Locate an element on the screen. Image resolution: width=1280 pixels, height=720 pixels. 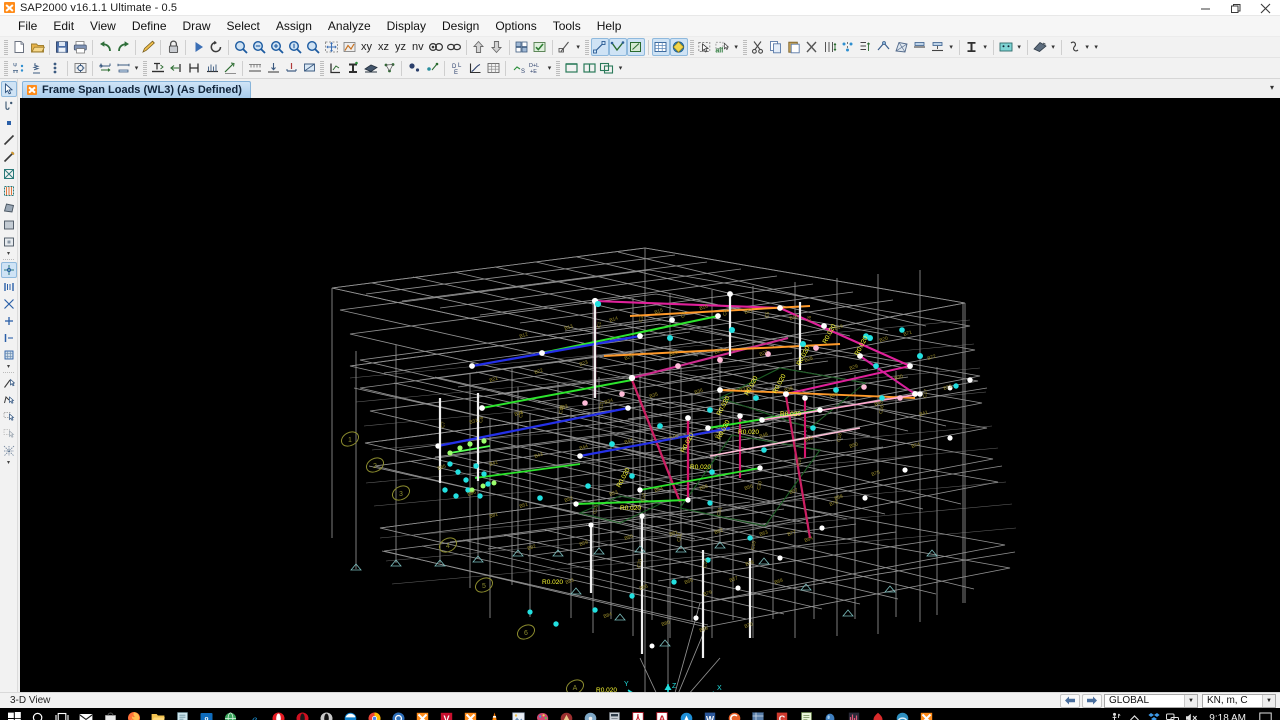
coordinate-system-select: GLOBAL ▼ is located at coordinates (1151, 700).